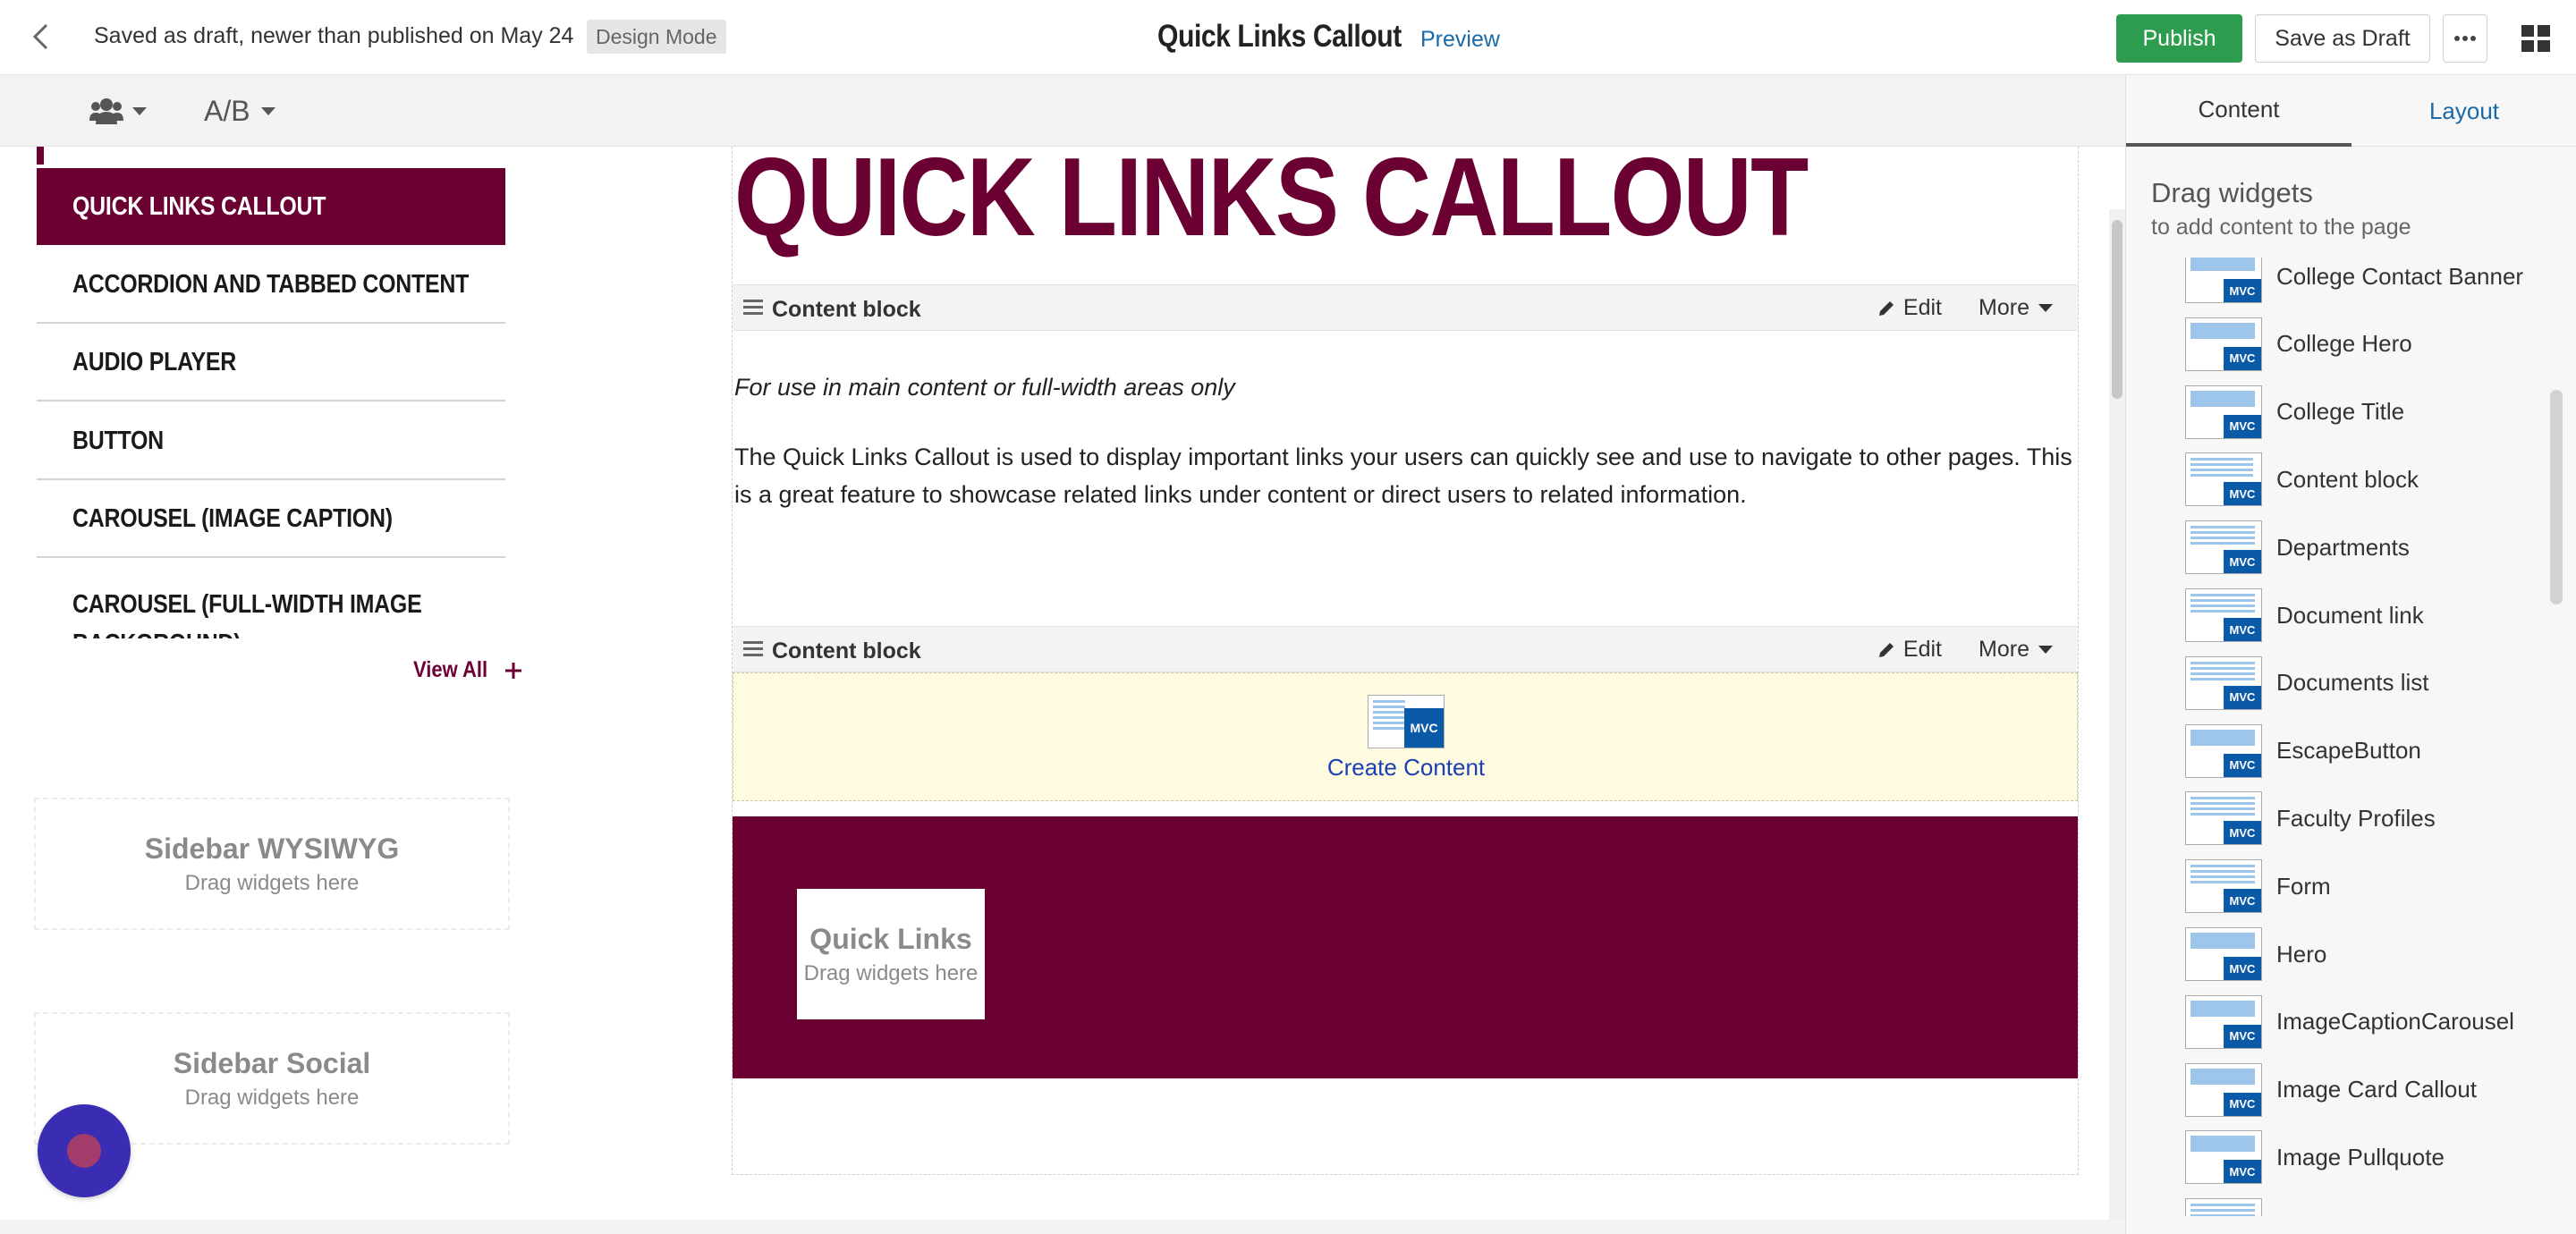 The image size is (2576, 1234). What do you see at coordinates (2223, 615) in the screenshot?
I see `document-icon: MVC` at bounding box center [2223, 615].